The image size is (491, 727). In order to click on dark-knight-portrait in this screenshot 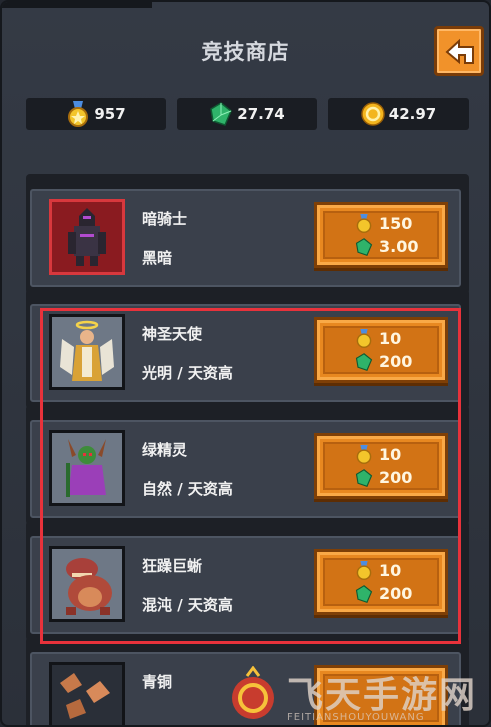, I will do `click(87, 237)`.